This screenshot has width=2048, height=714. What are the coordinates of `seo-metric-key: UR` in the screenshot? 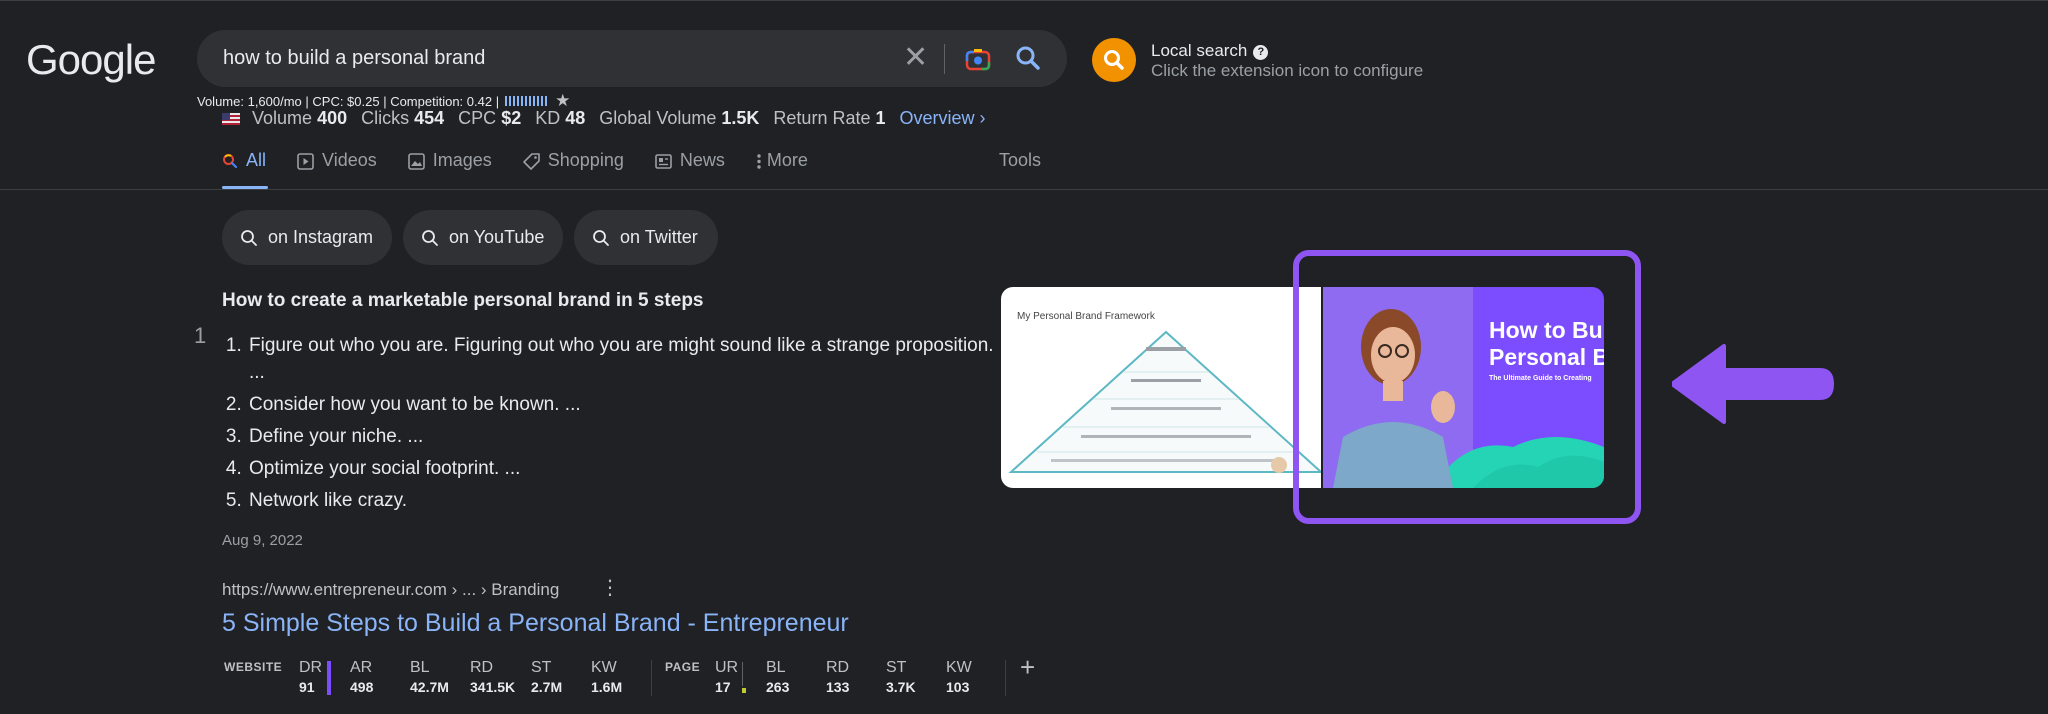 It's located at (727, 667).